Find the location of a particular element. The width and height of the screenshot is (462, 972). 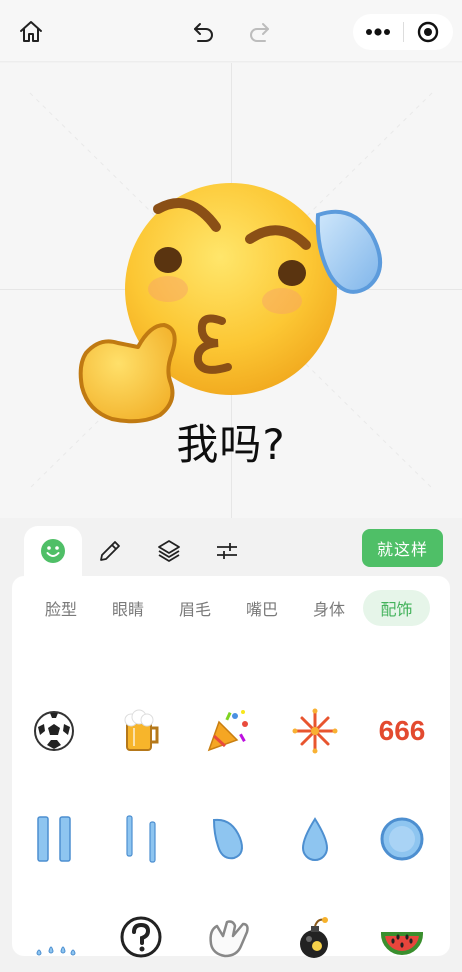

fireworks-icon is located at coordinates (315, 731).